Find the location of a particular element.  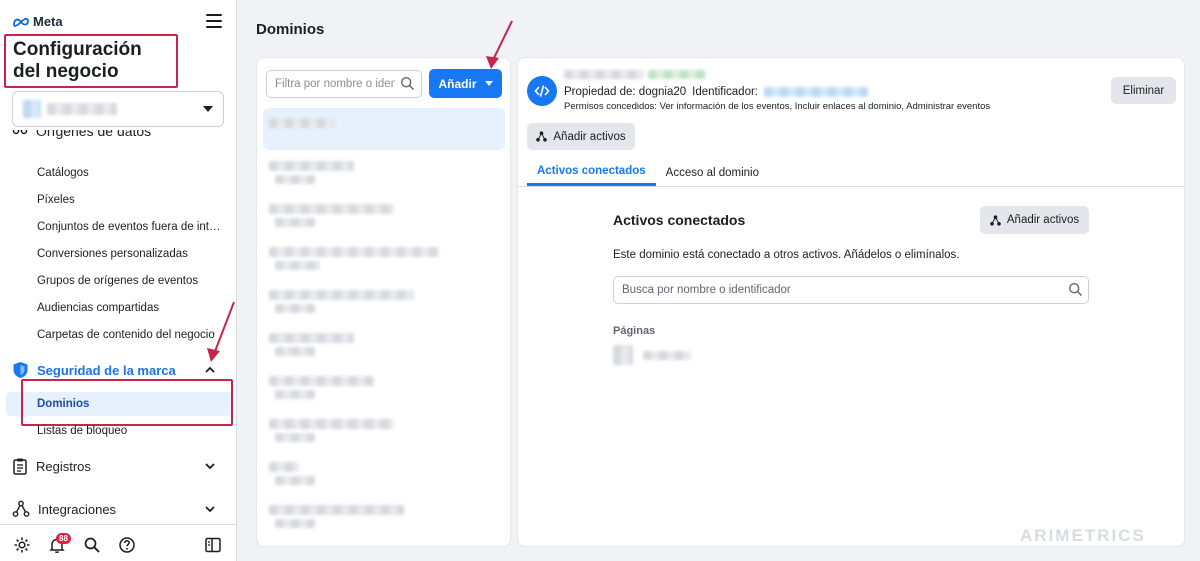

business-settings-title: Configuración del negocio is located at coordinates (91, 61).